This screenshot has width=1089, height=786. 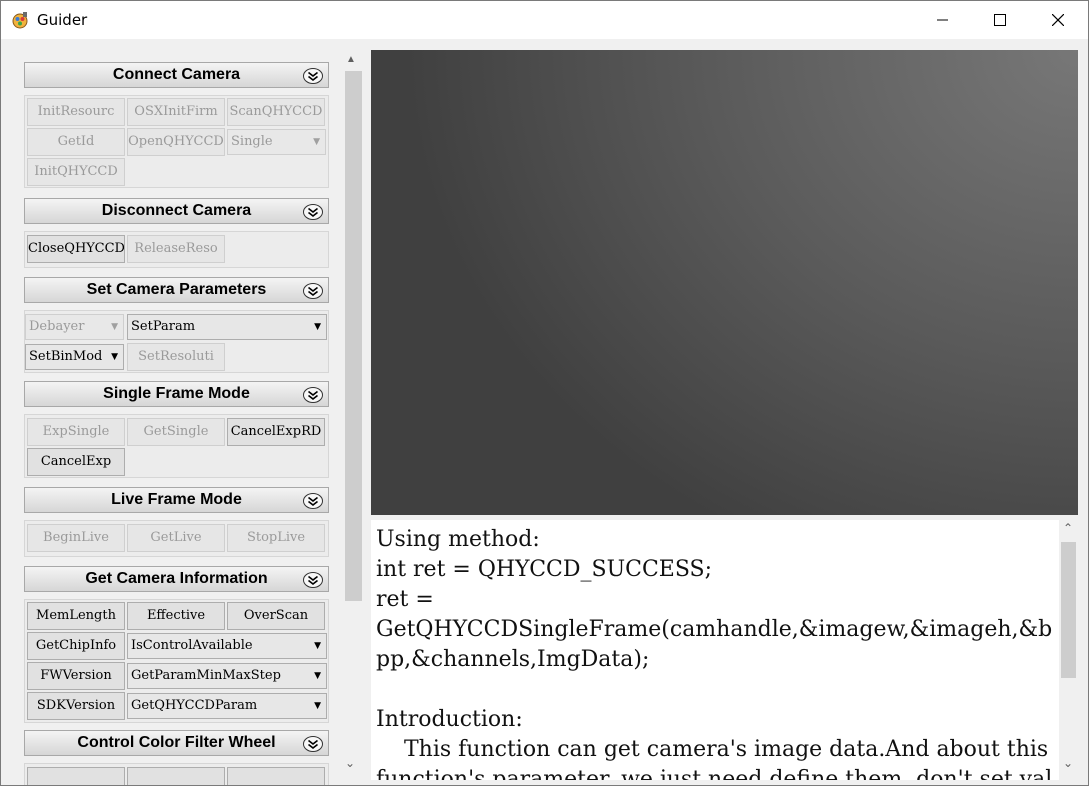 I want to click on group-title: Disconnect Camera, so click(x=176, y=210).